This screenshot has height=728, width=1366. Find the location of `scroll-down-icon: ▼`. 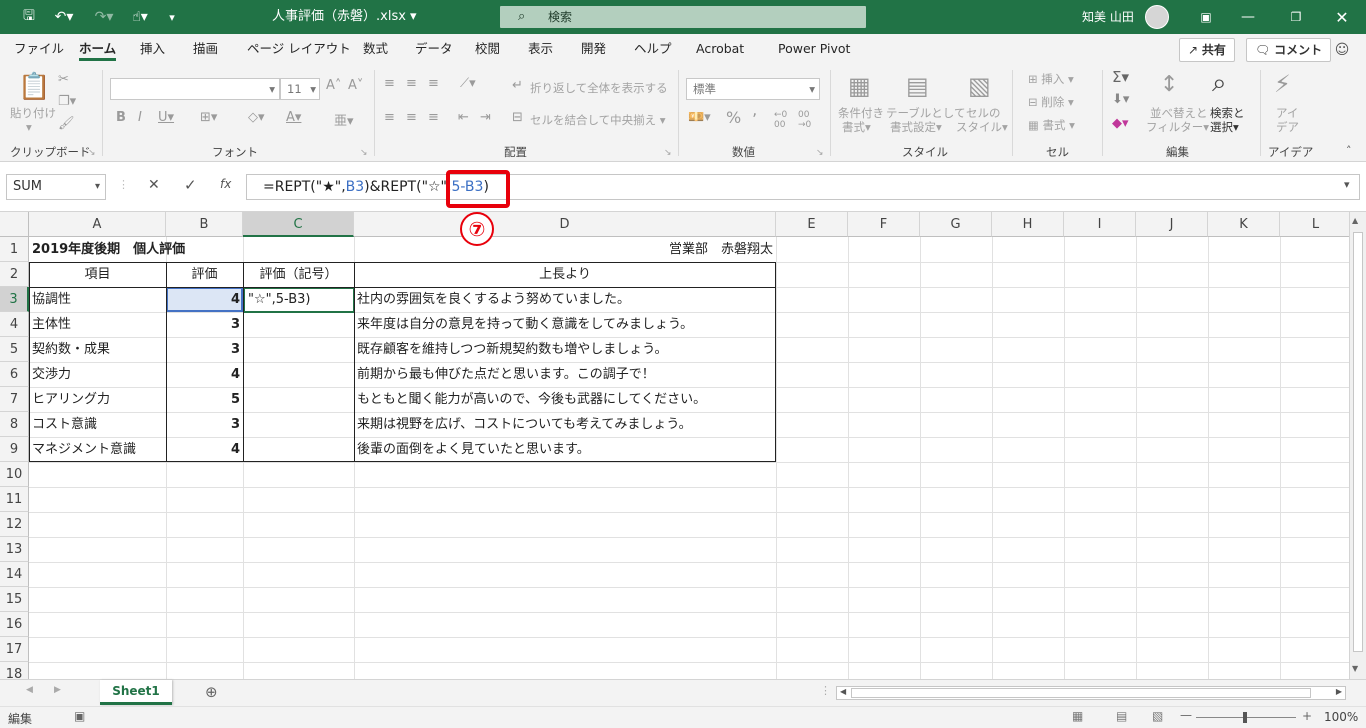

scroll-down-icon: ▼ is located at coordinates (1355, 668).